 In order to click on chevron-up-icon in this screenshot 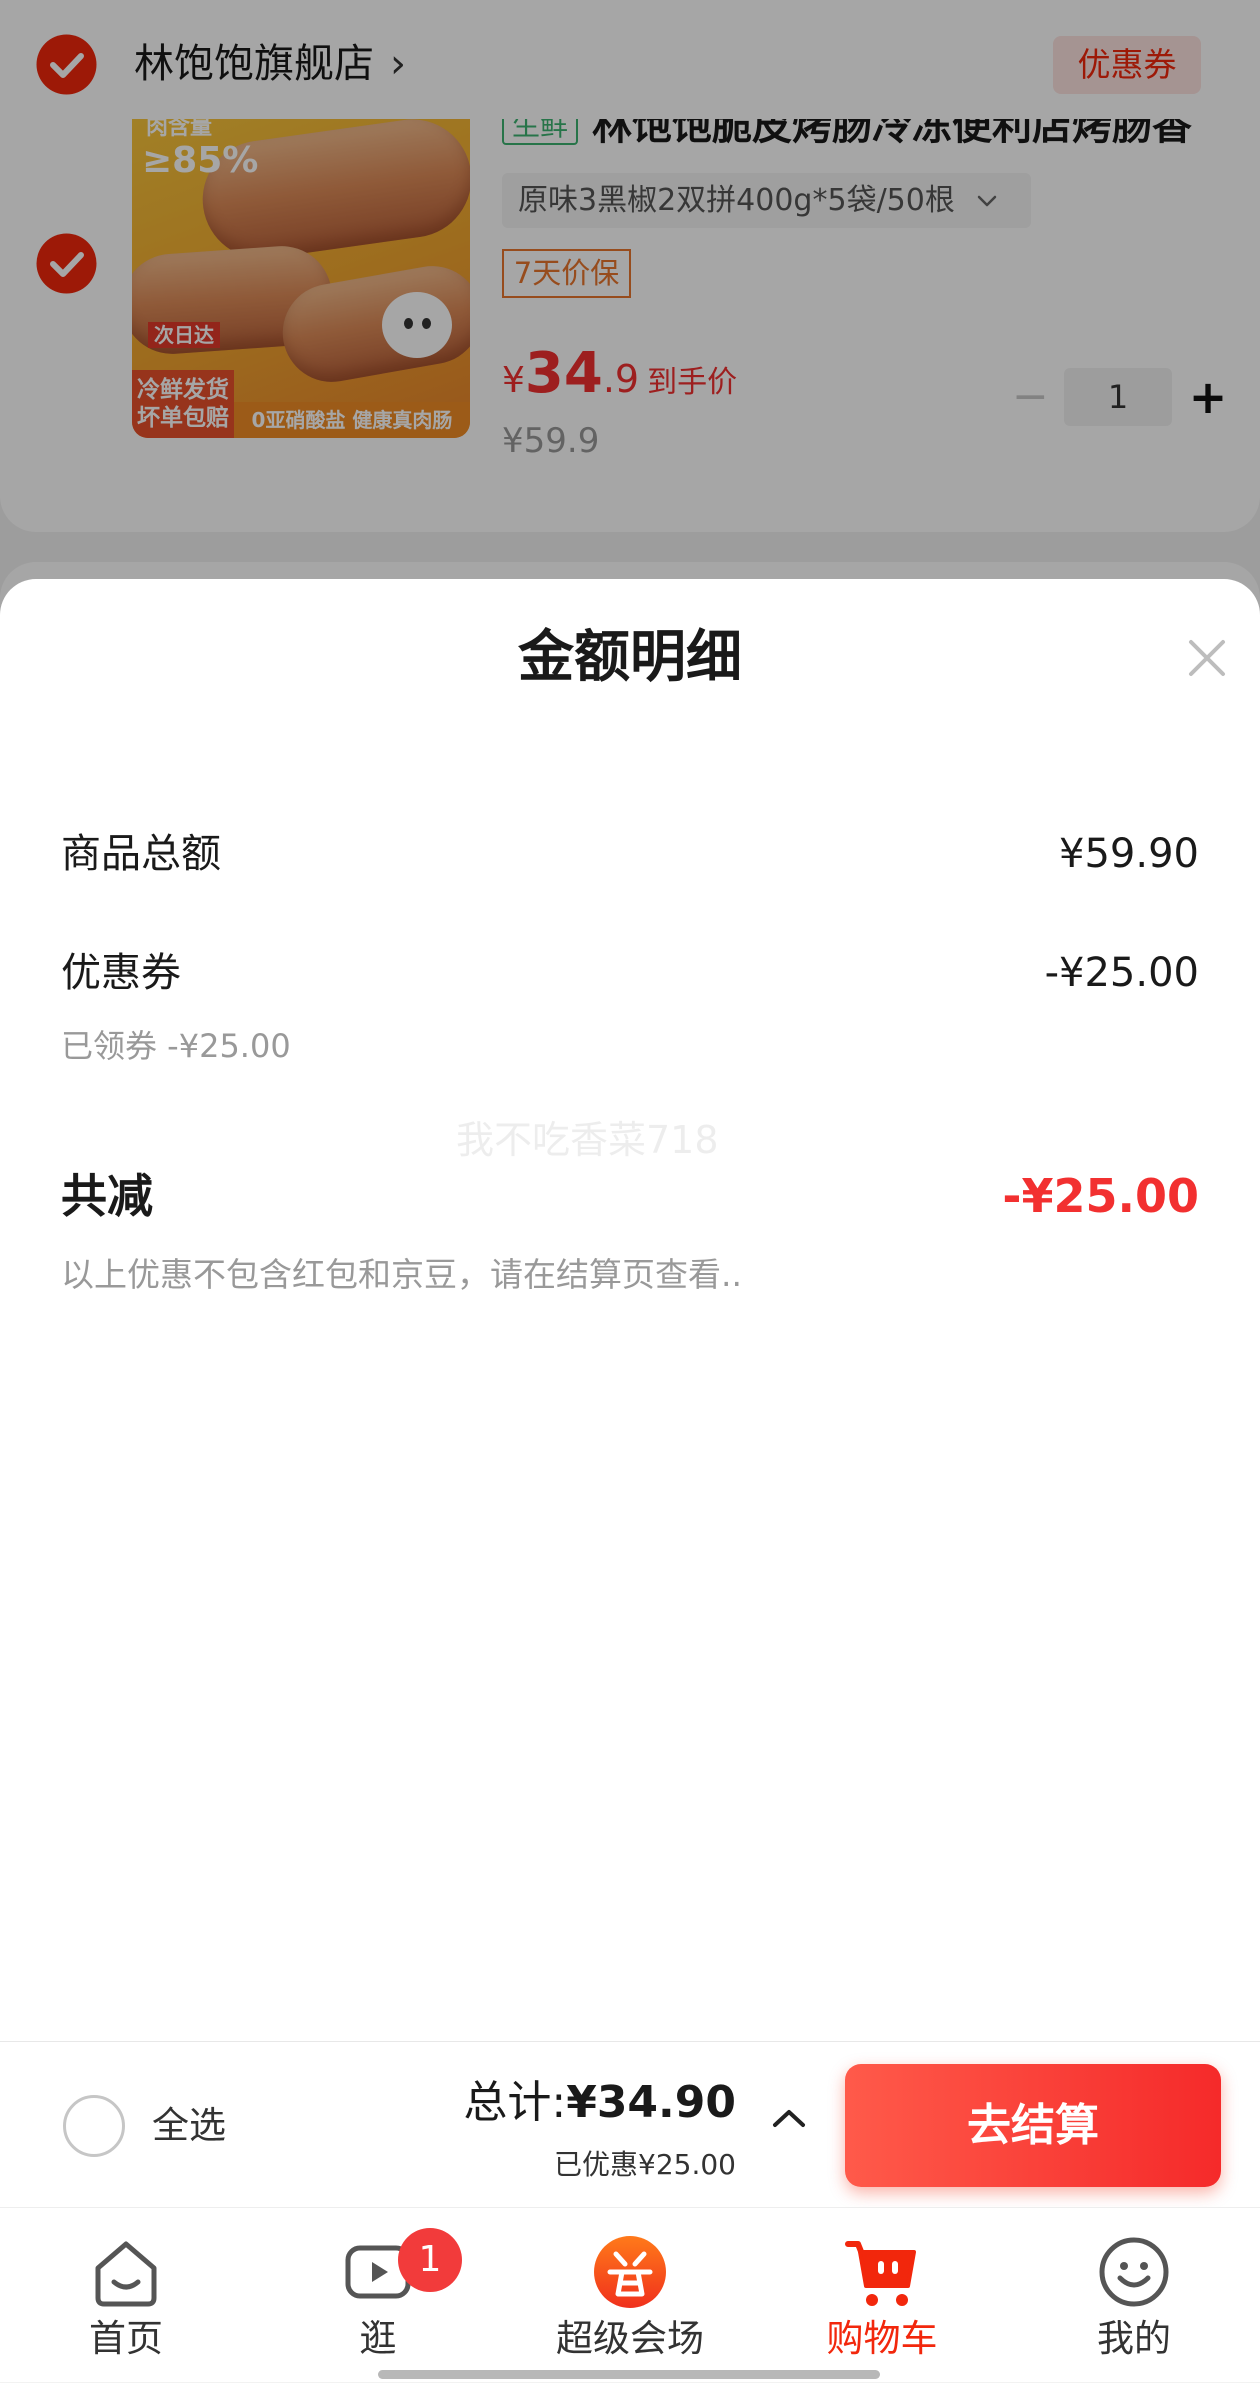, I will do `click(789, 2118)`.